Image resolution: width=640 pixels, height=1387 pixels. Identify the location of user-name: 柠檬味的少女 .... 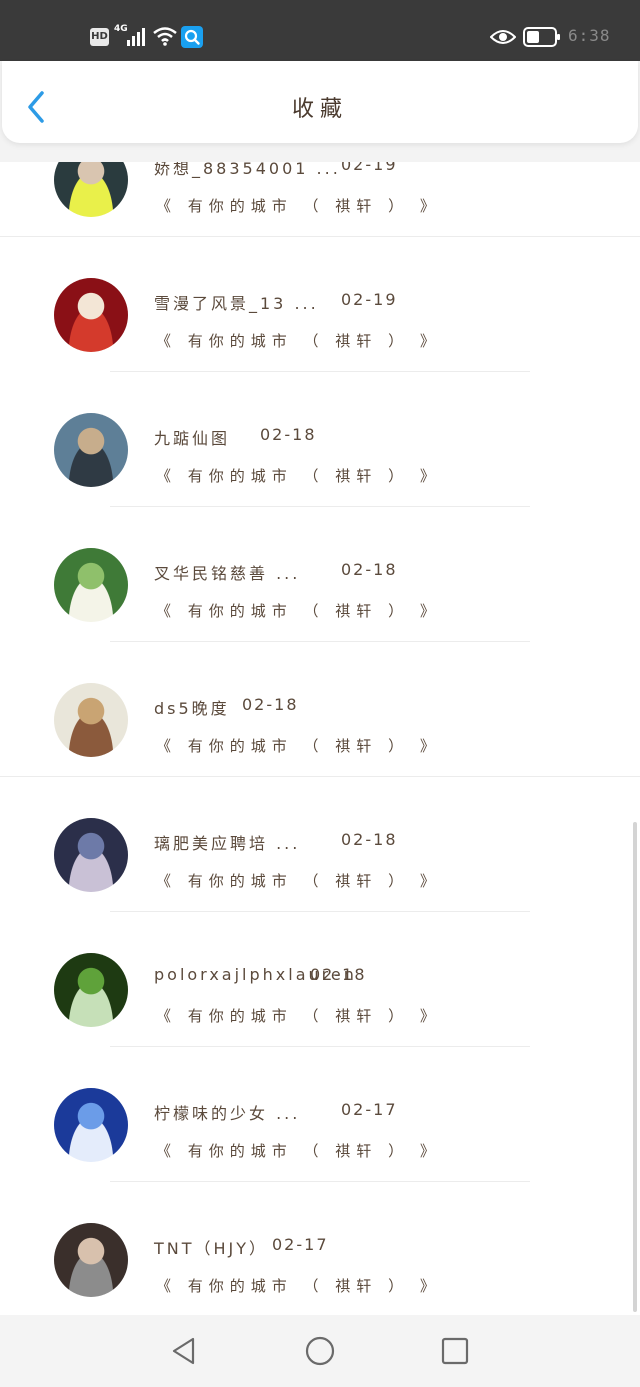
(227, 1113).